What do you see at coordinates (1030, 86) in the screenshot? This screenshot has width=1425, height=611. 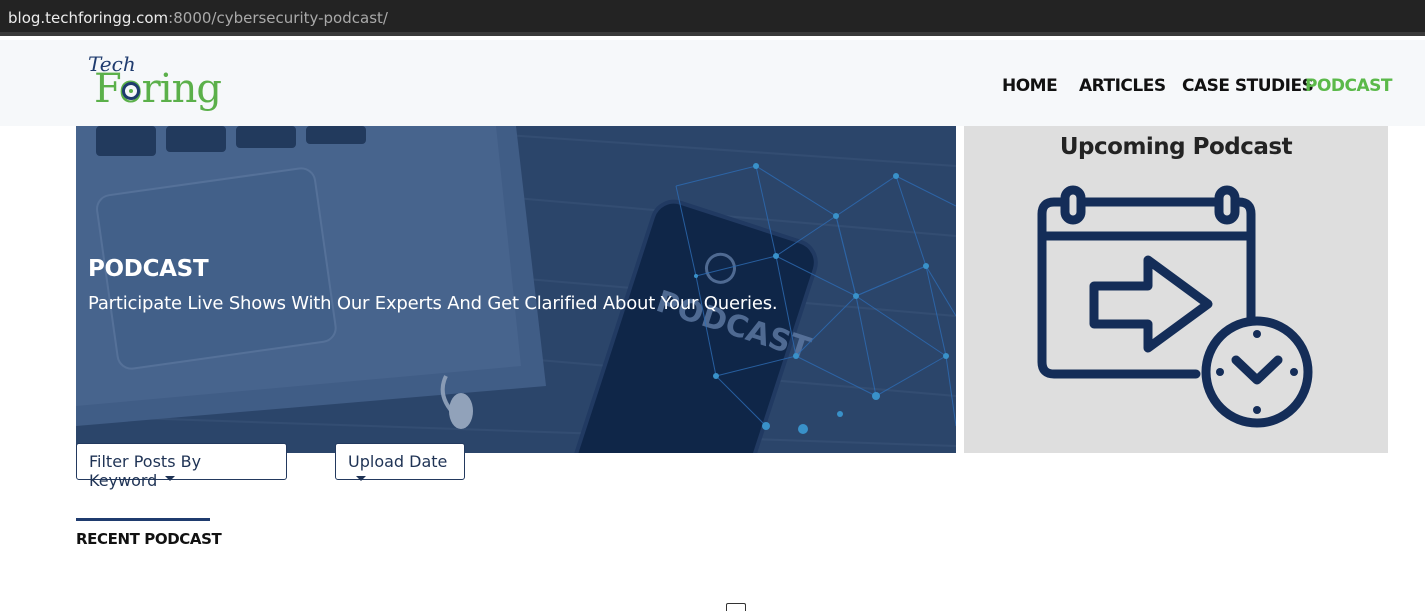 I see `nav-home: HOME` at bounding box center [1030, 86].